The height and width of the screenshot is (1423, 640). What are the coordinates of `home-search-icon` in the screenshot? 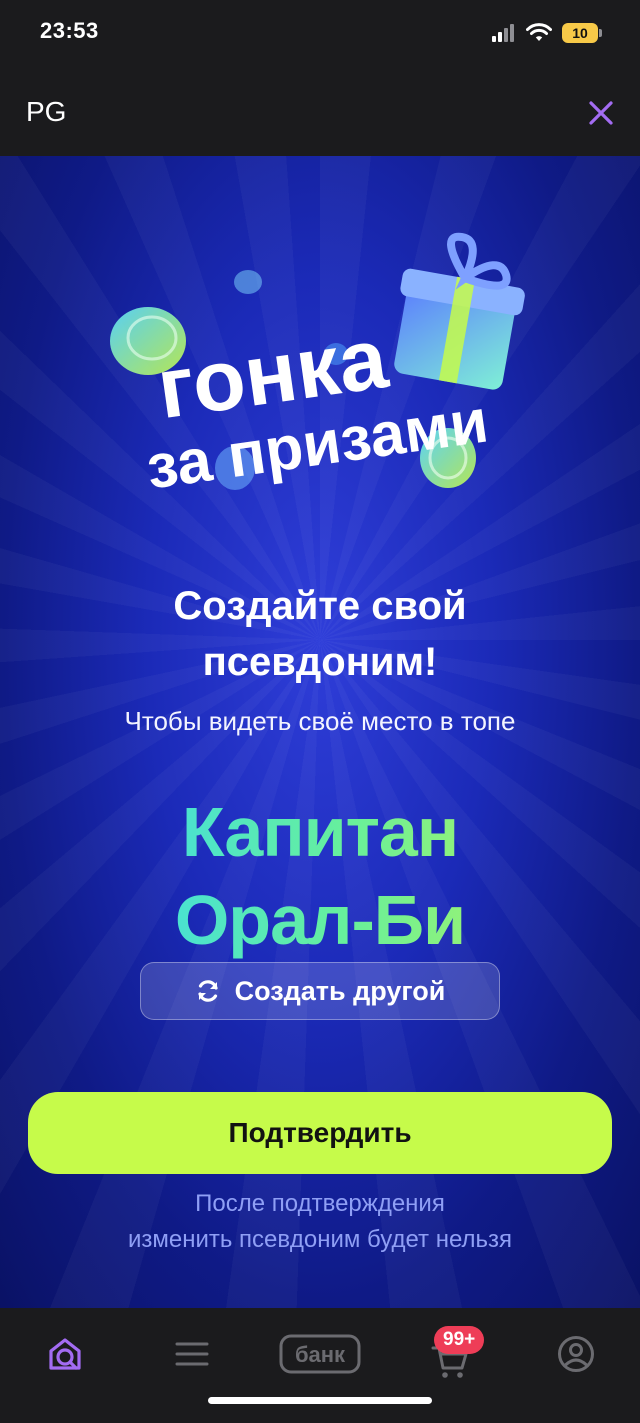 It's located at (65, 1354).